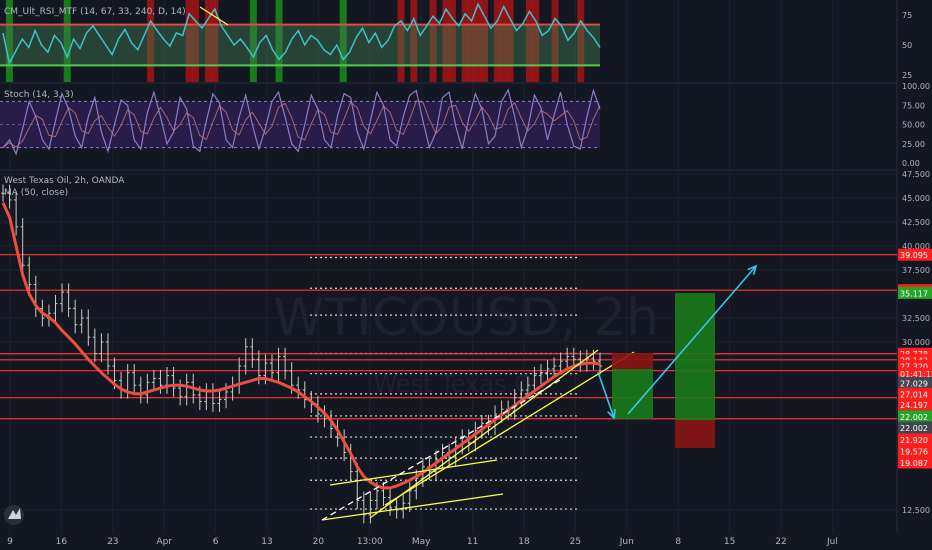  What do you see at coordinates (916, 86) in the screenshot?
I see `stoch-tick-label: 100.00` at bounding box center [916, 86].